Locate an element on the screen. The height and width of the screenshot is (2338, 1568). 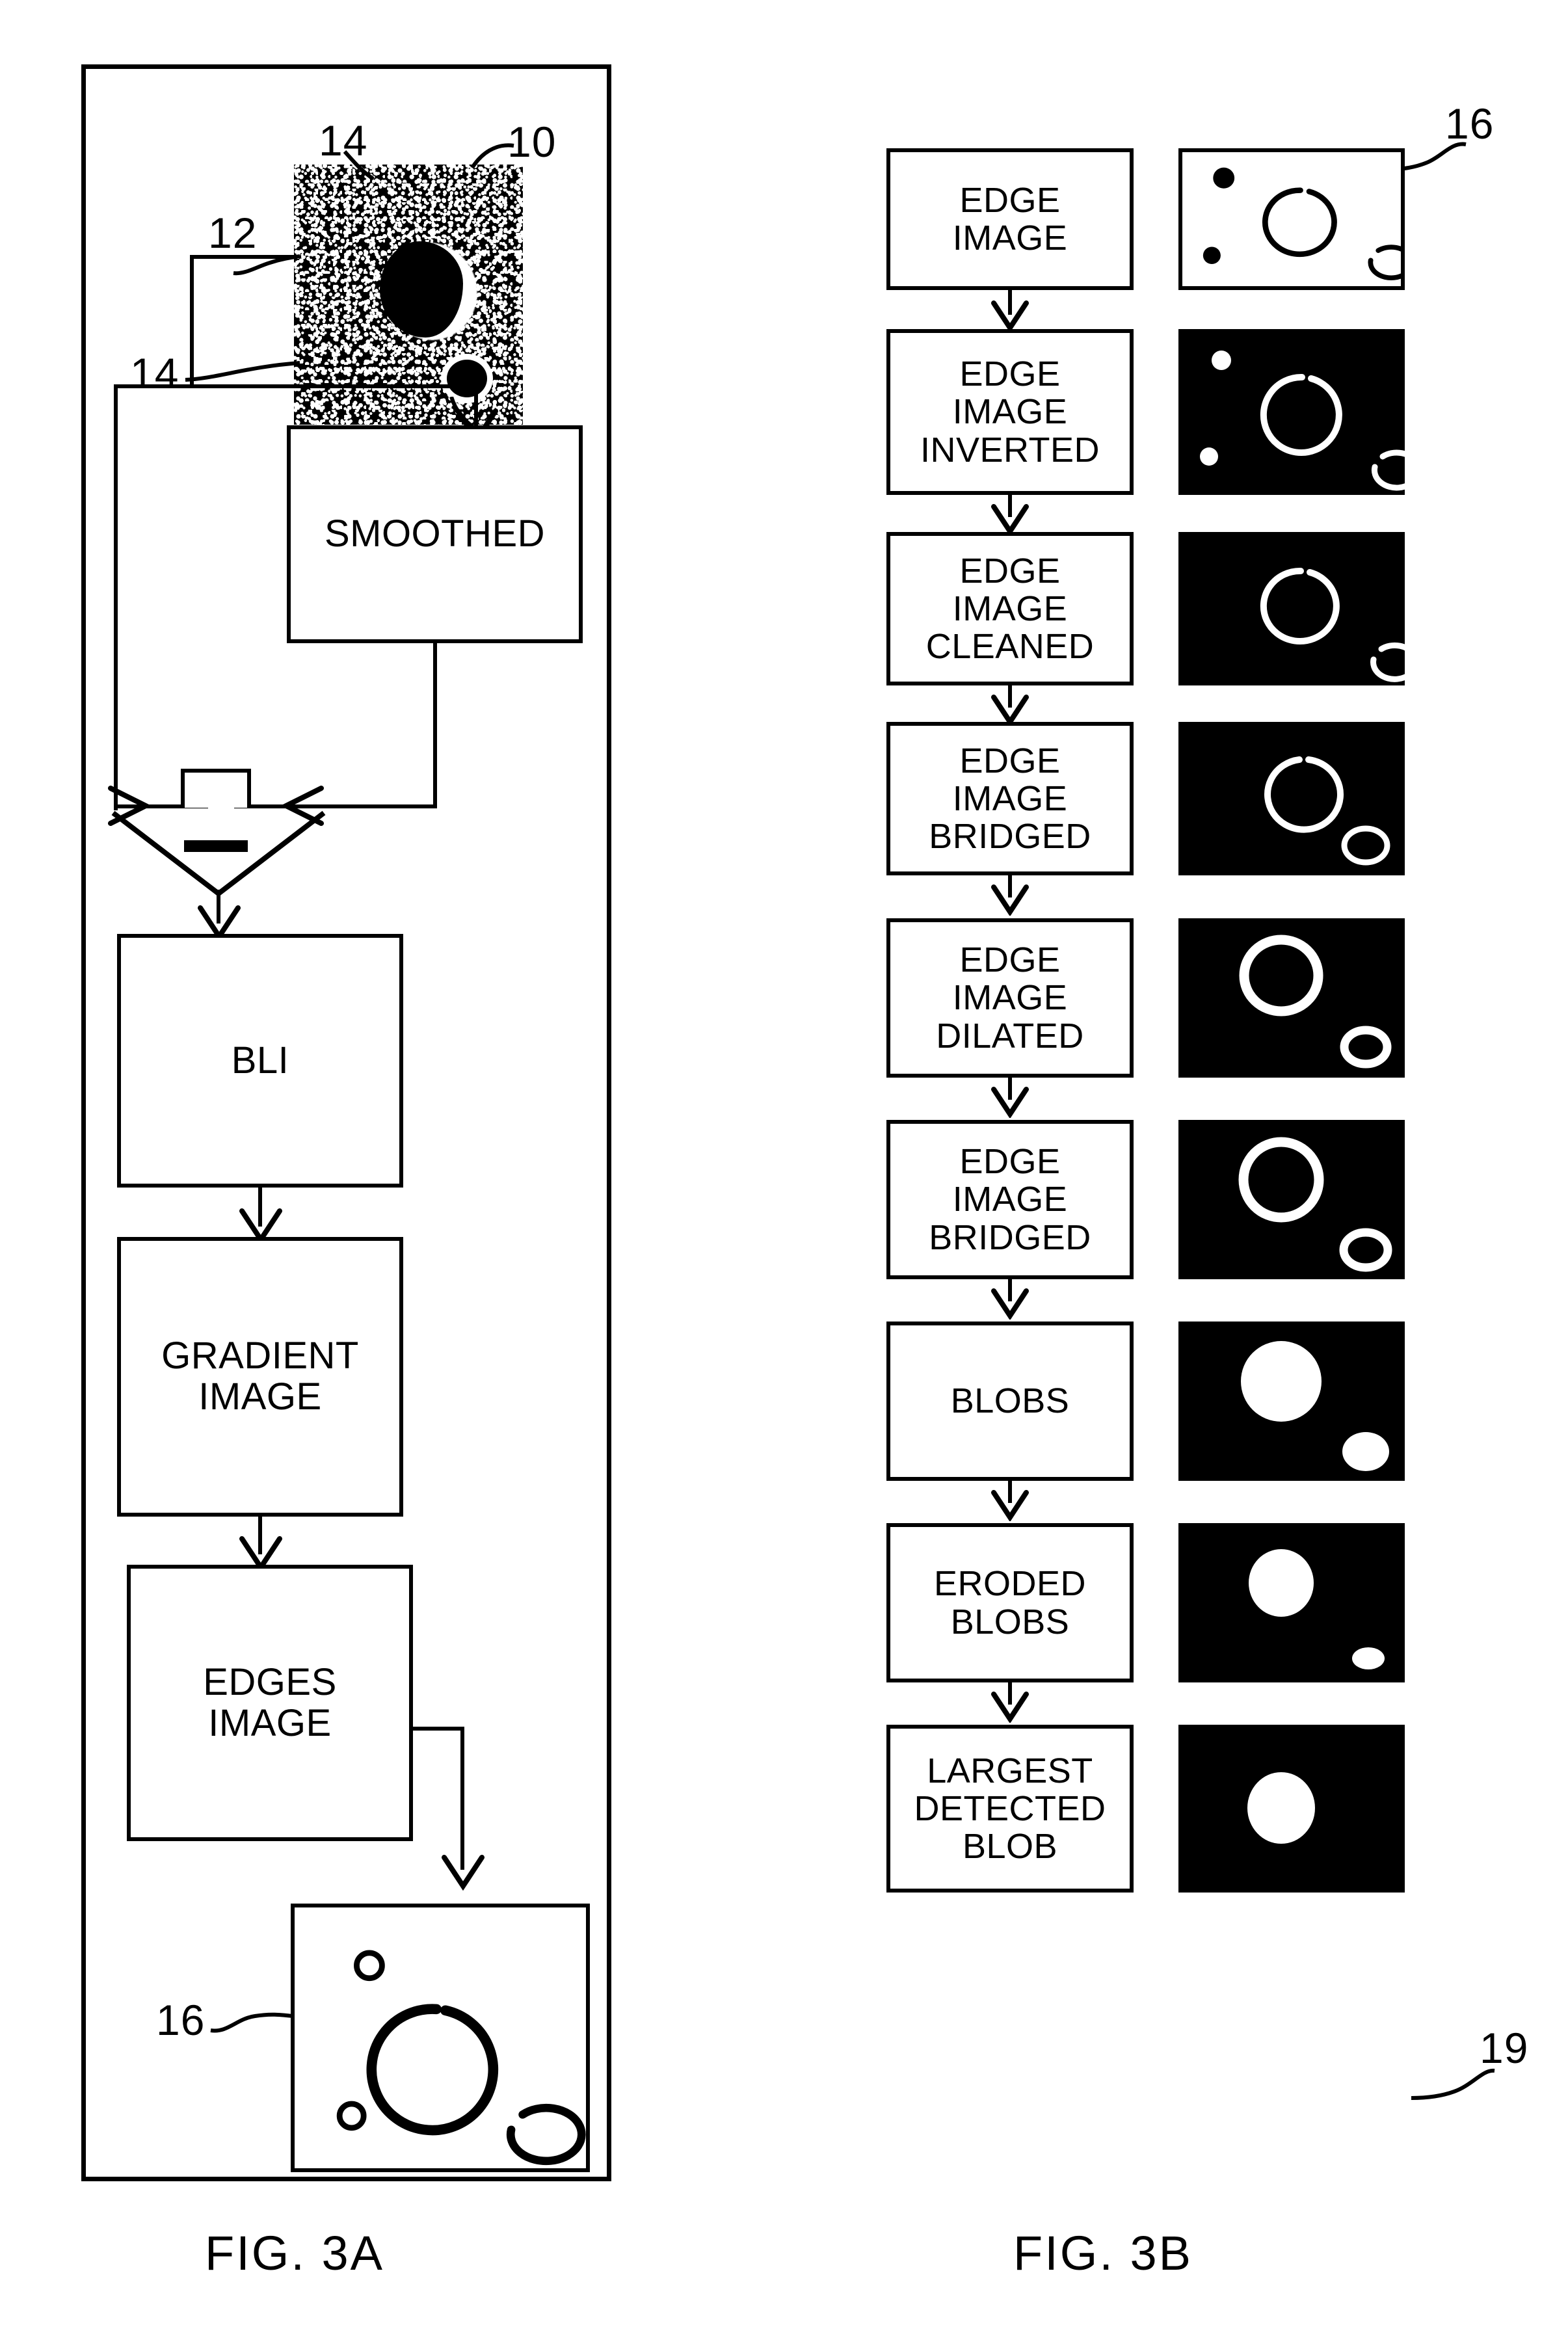
edge-image-result-drawing is located at coordinates (461, 2058).